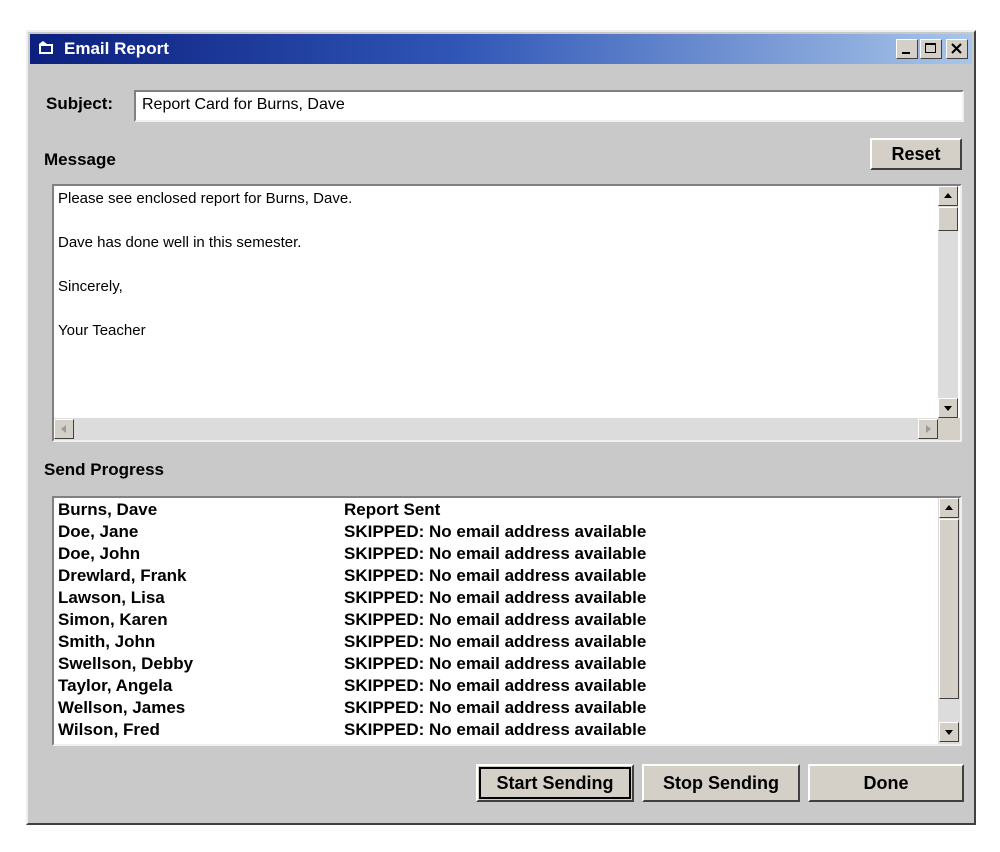 Image resolution: width=1000 pixels, height=852 pixels. I want to click on scroll-left-arrow-icon, so click(64, 429).